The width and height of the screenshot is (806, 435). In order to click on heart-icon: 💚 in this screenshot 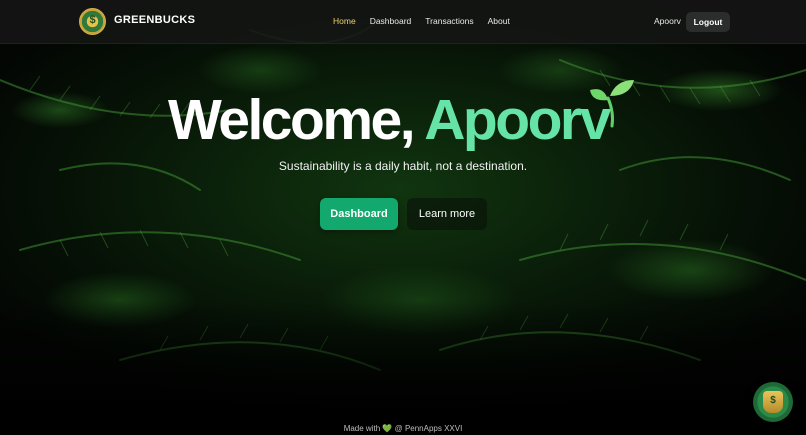, I will do `click(387, 428)`.